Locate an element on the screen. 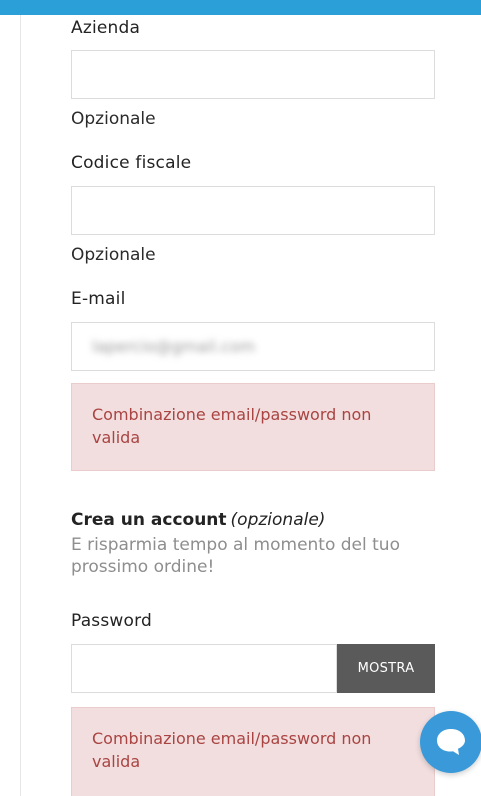 The image size is (481, 796). chat-bubble-icon is located at coordinates (451, 742).